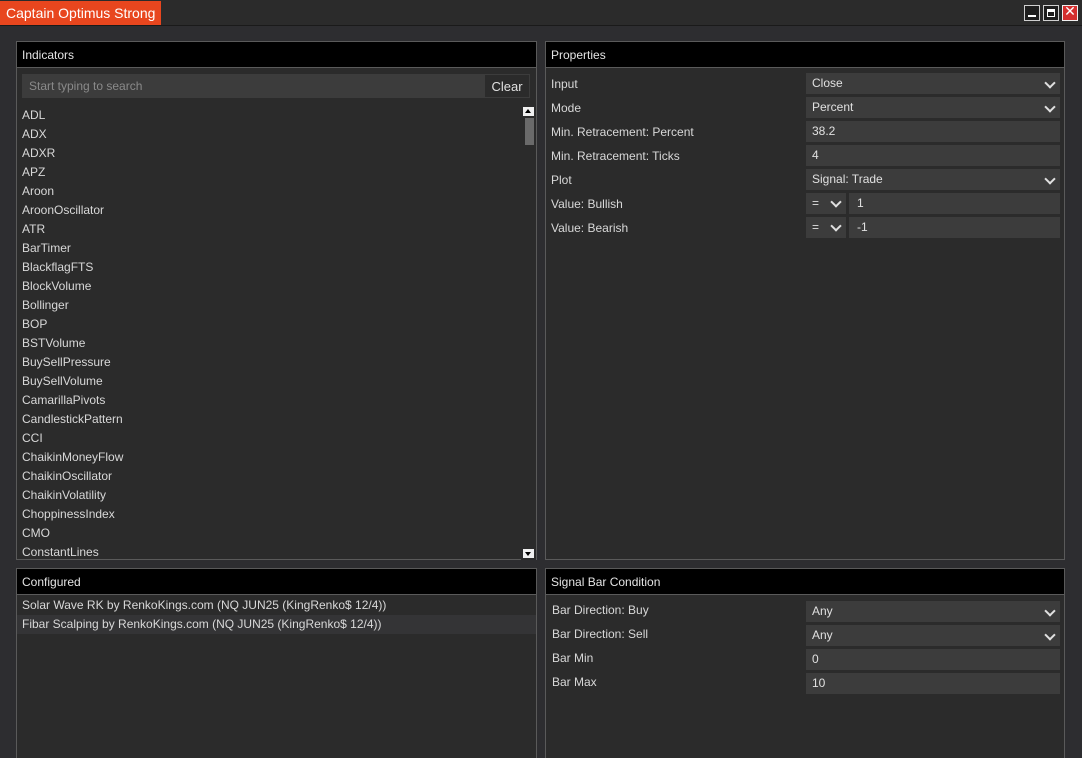  What do you see at coordinates (1032, 16) in the screenshot?
I see `minimize-glyph` at bounding box center [1032, 16].